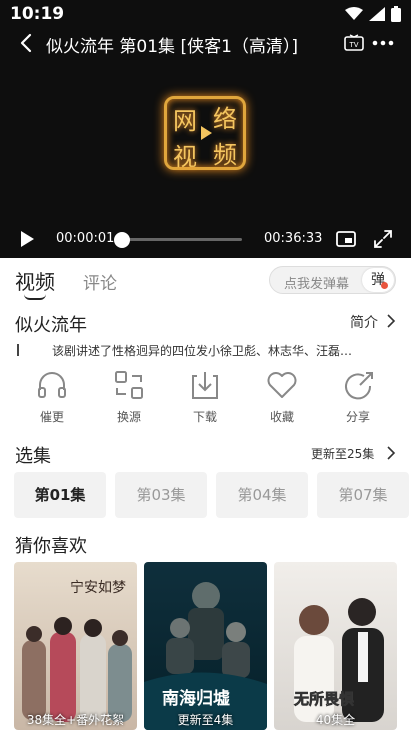 The height and width of the screenshot is (730, 411). What do you see at coordinates (204, 417) in the screenshot?
I see `action-label: 下载` at bounding box center [204, 417].